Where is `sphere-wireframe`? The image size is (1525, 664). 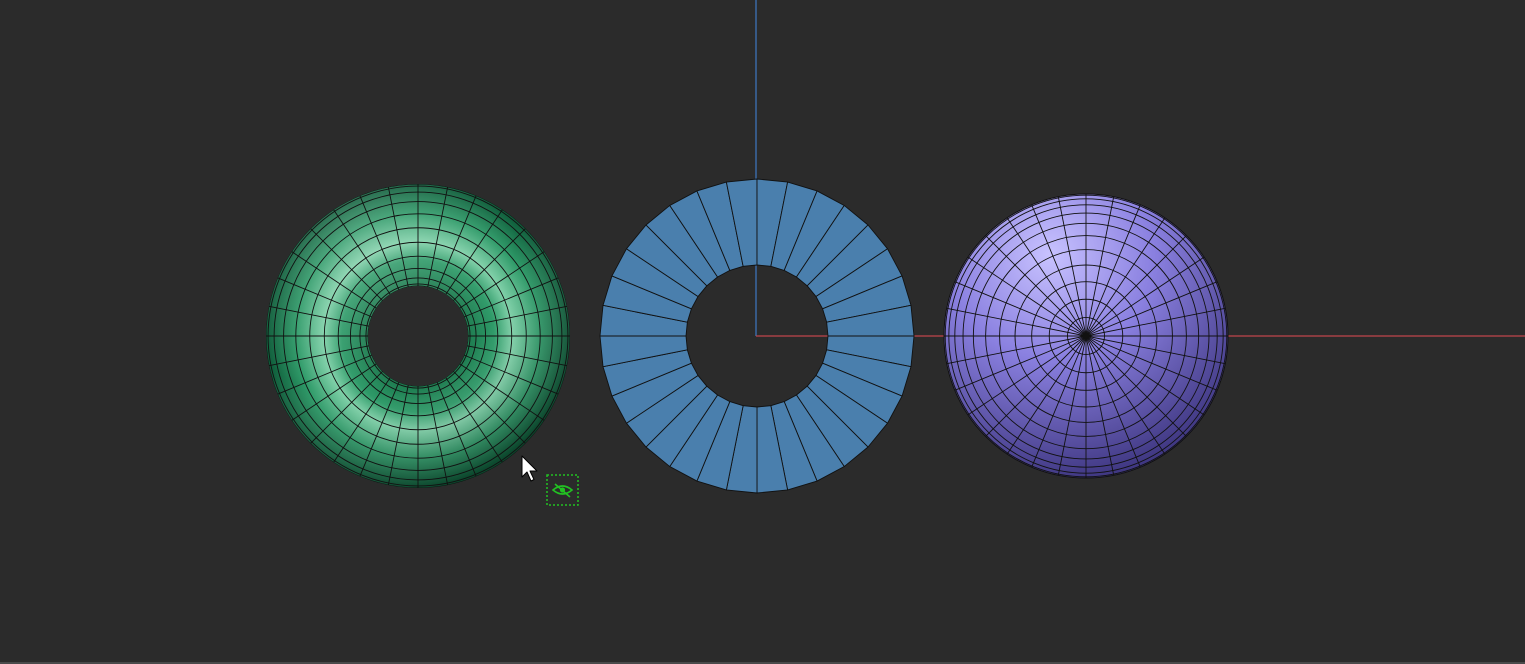
sphere-wireframe is located at coordinates (1086, 336).